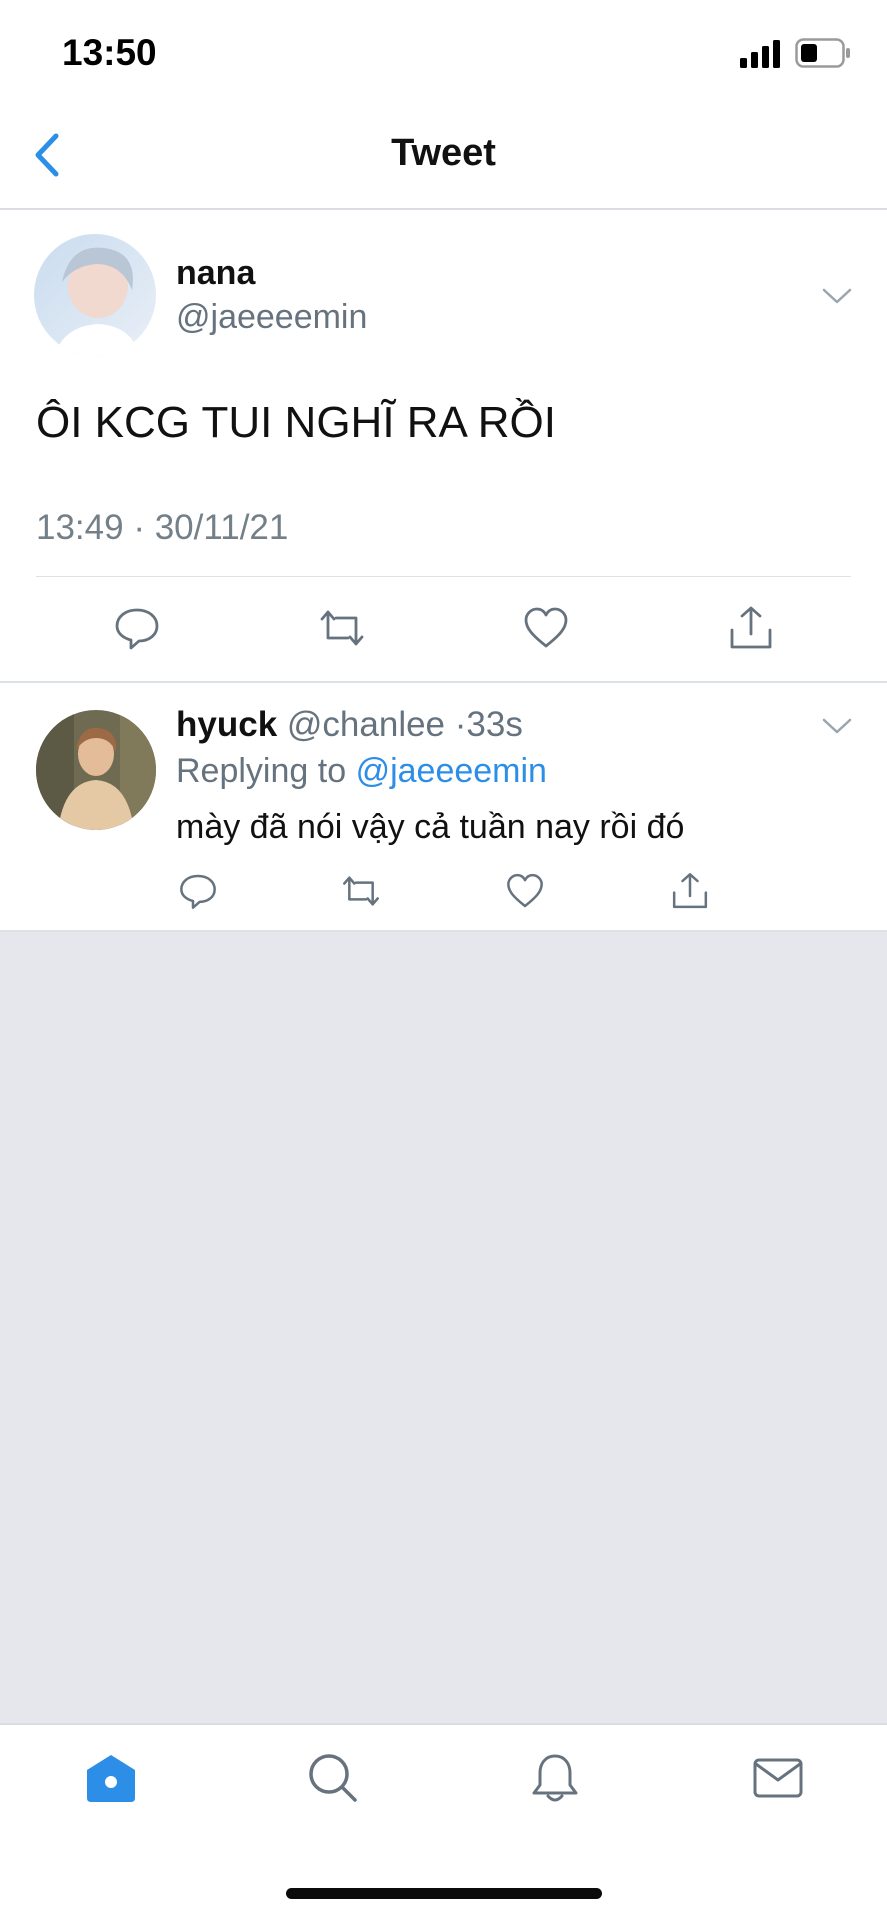 Image resolution: width=887 pixels, height=1922 pixels. I want to click on tweet-timestamp: 13:49 · 30/11/21, so click(162, 528).